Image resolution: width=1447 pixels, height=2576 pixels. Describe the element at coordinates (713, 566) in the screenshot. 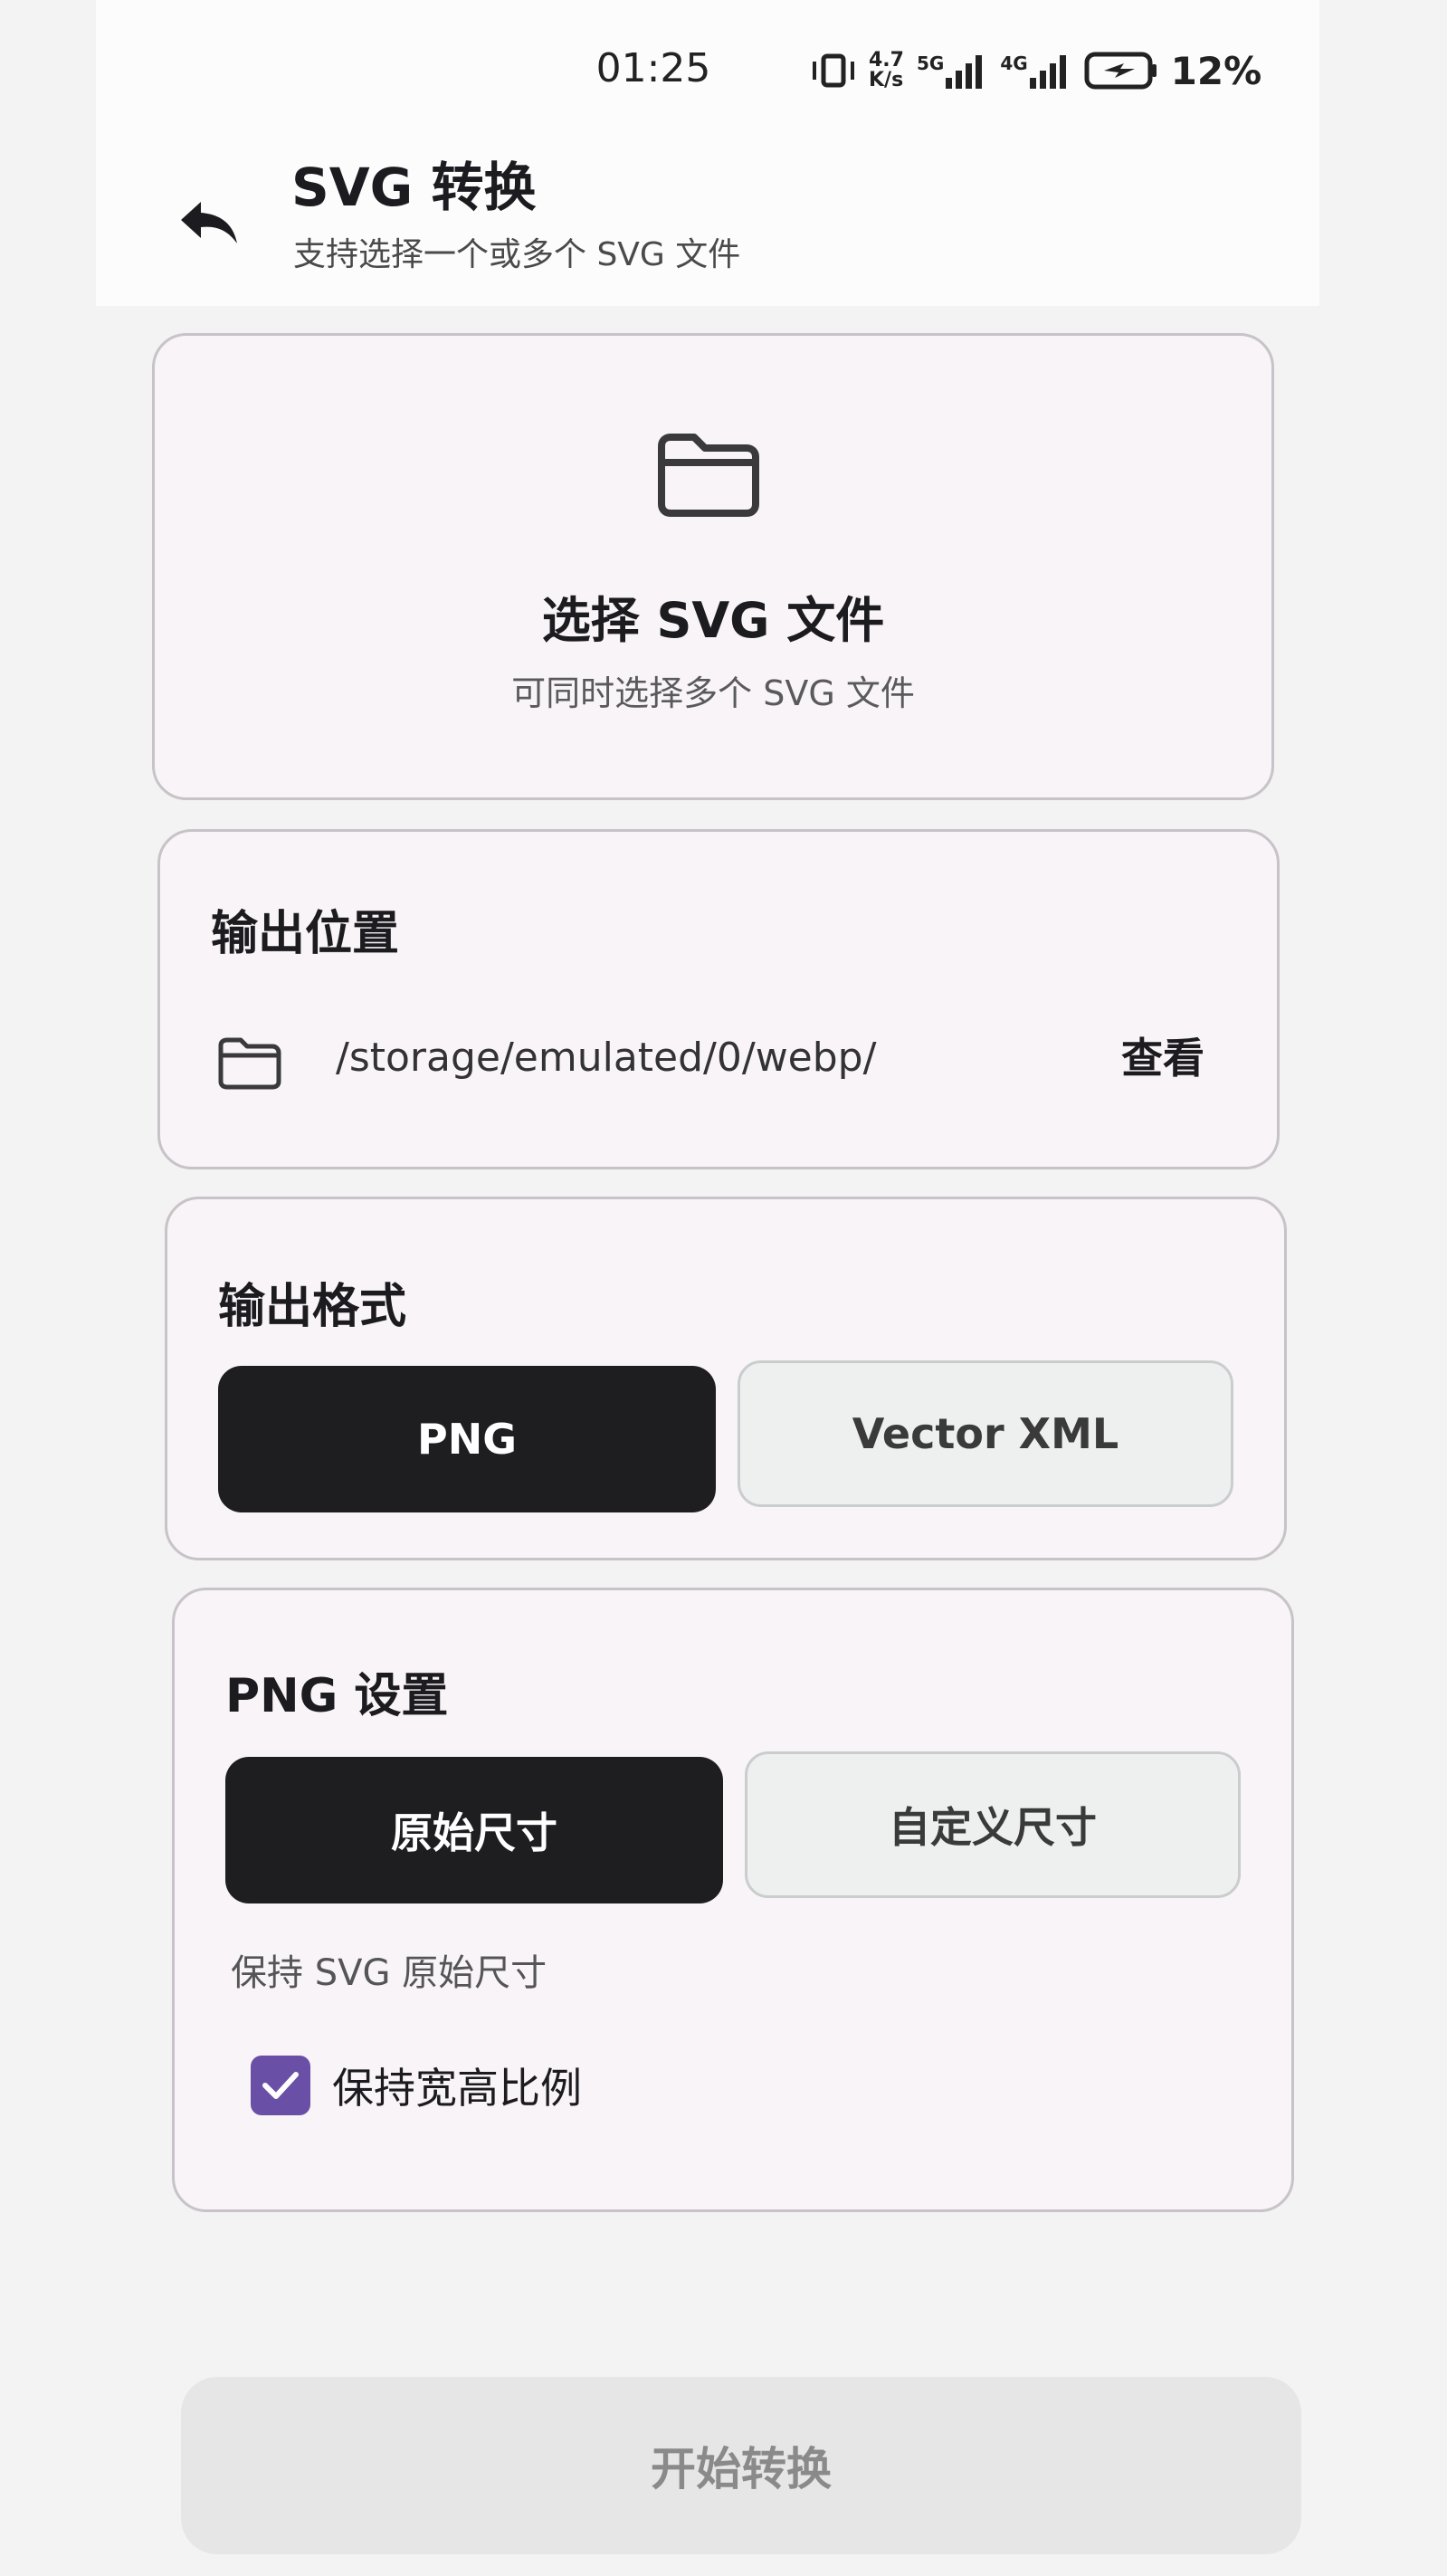

I see `select-svg-card: 选择 SVG 文件 可同时选择多个 SVG 文件` at that location.